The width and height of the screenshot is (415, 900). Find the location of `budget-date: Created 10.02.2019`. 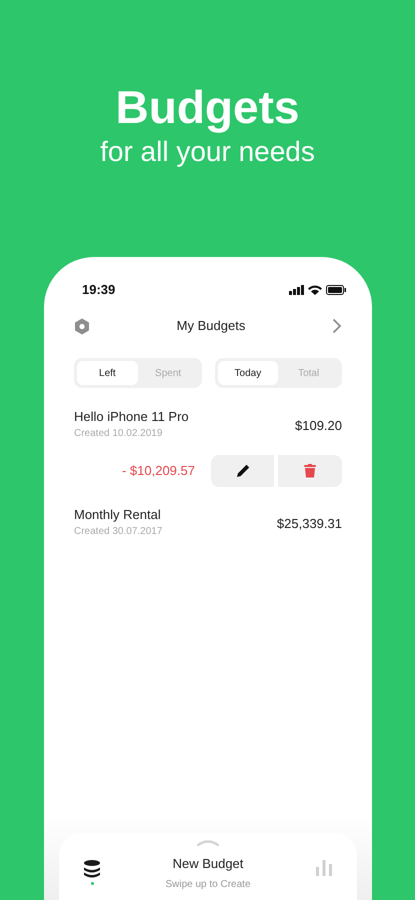

budget-date: Created 10.02.2019 is located at coordinates (119, 433).